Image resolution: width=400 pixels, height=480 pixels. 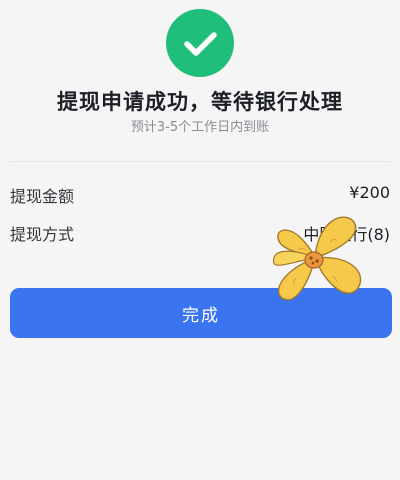 What do you see at coordinates (42, 196) in the screenshot?
I see `amount-label: 提现金额` at bounding box center [42, 196].